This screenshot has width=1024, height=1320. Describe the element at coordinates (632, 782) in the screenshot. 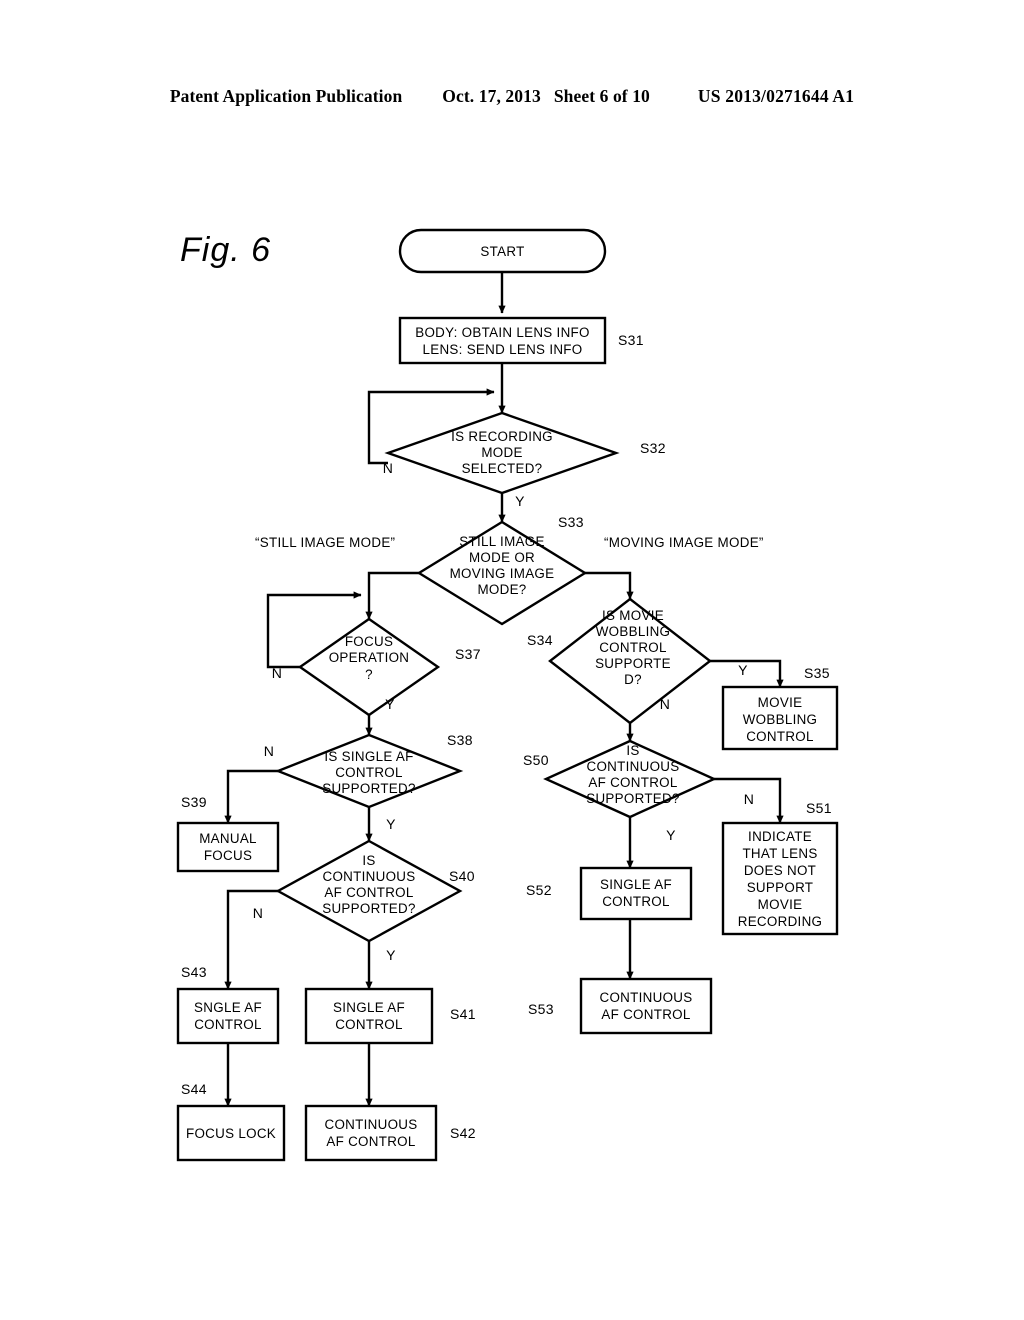

I see `node-s50-line3: AF CONTROL` at that location.